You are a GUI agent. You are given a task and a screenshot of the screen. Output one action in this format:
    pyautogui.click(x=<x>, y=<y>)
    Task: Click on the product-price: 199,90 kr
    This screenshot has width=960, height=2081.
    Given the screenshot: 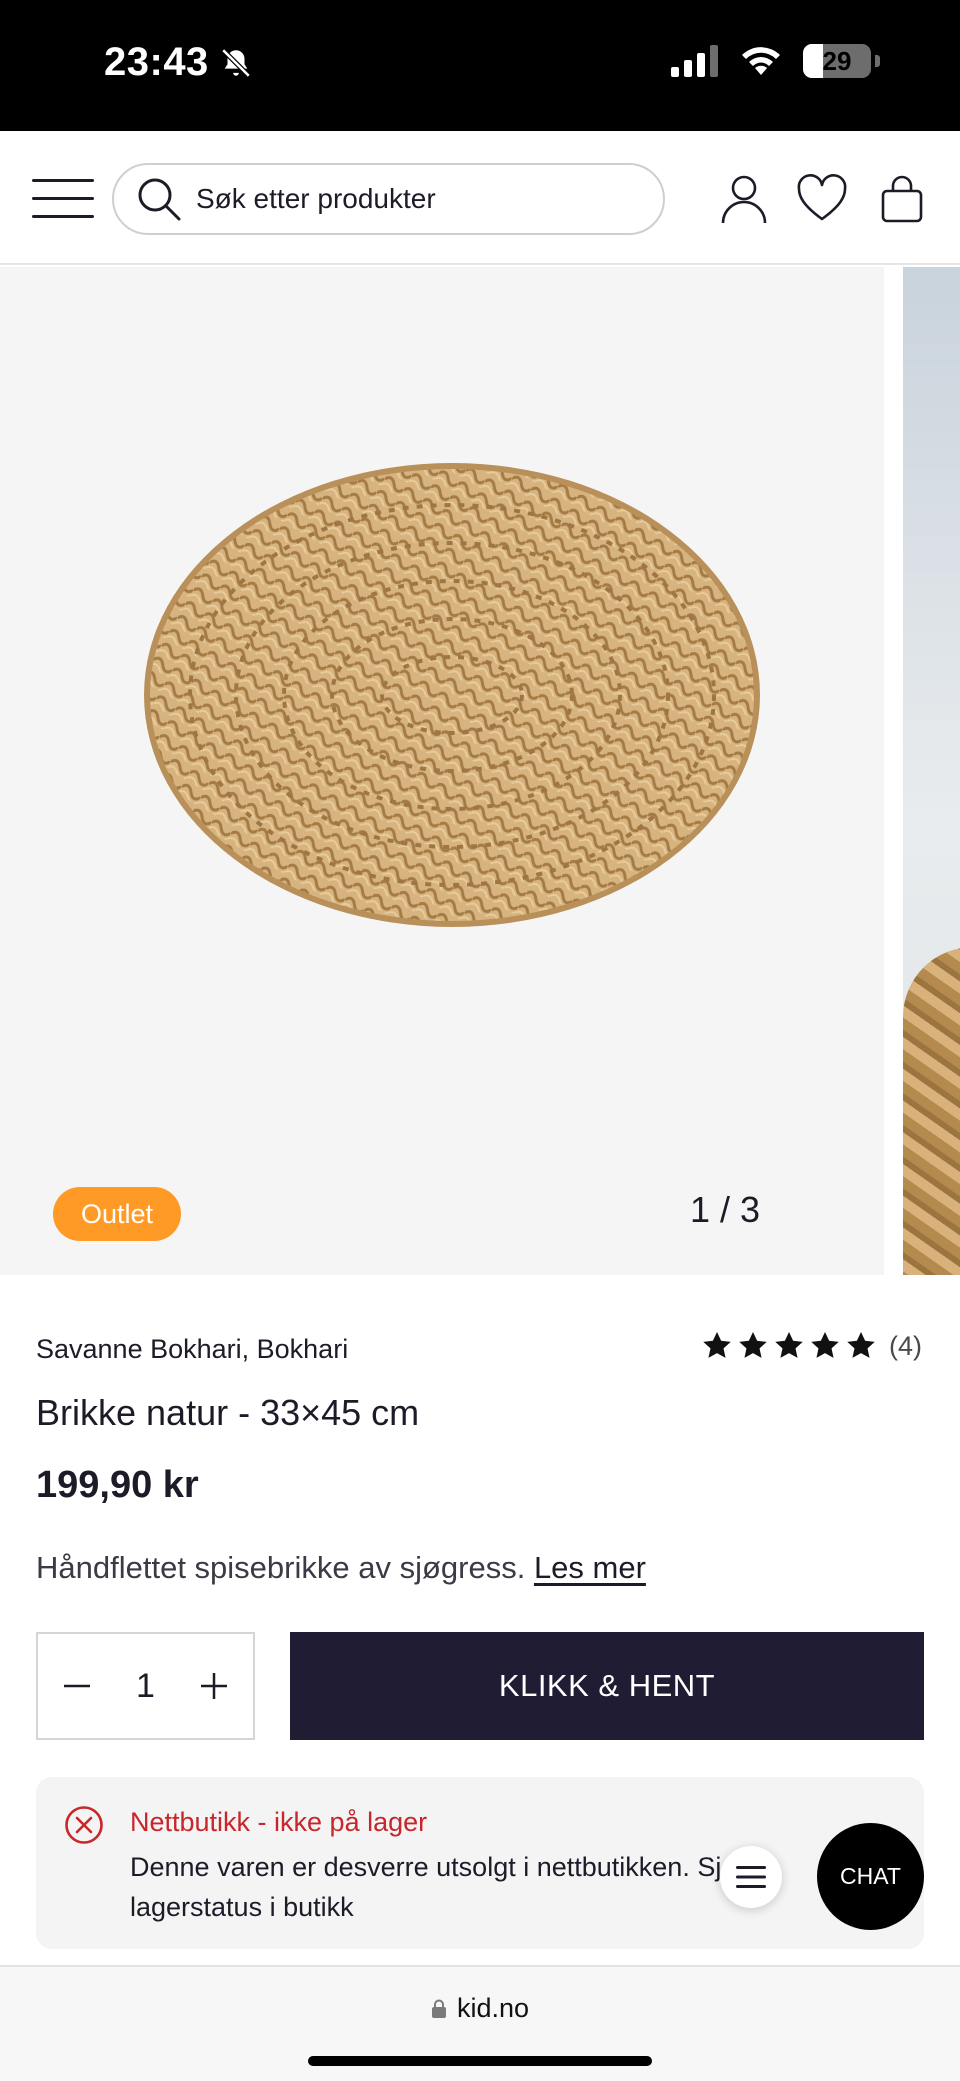 What is the action you would take?
    pyautogui.click(x=117, y=1485)
    